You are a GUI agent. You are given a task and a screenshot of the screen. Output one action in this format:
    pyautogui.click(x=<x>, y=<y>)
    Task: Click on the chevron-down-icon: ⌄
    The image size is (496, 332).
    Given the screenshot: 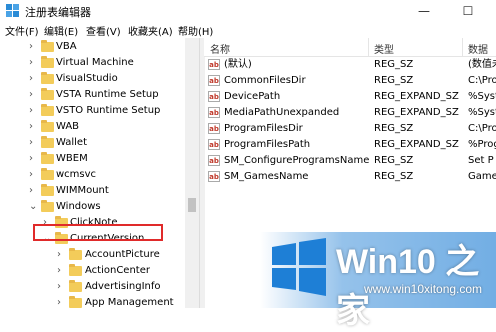 What is the action you would take?
    pyautogui.click(x=33, y=207)
    